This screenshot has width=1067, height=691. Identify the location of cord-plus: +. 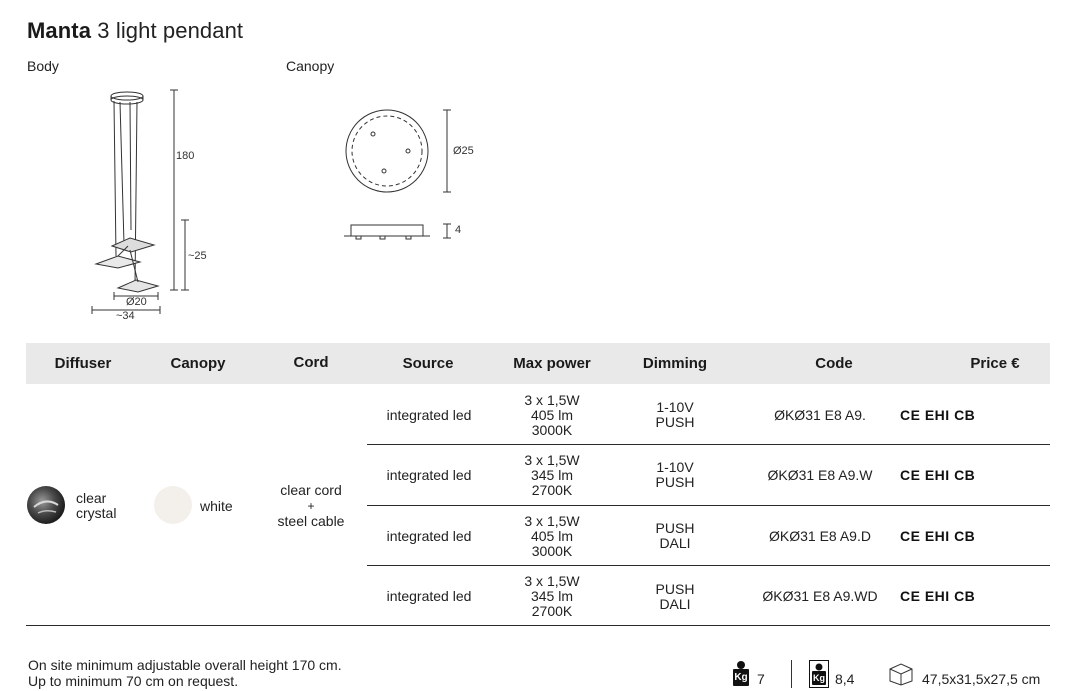
(311, 506).